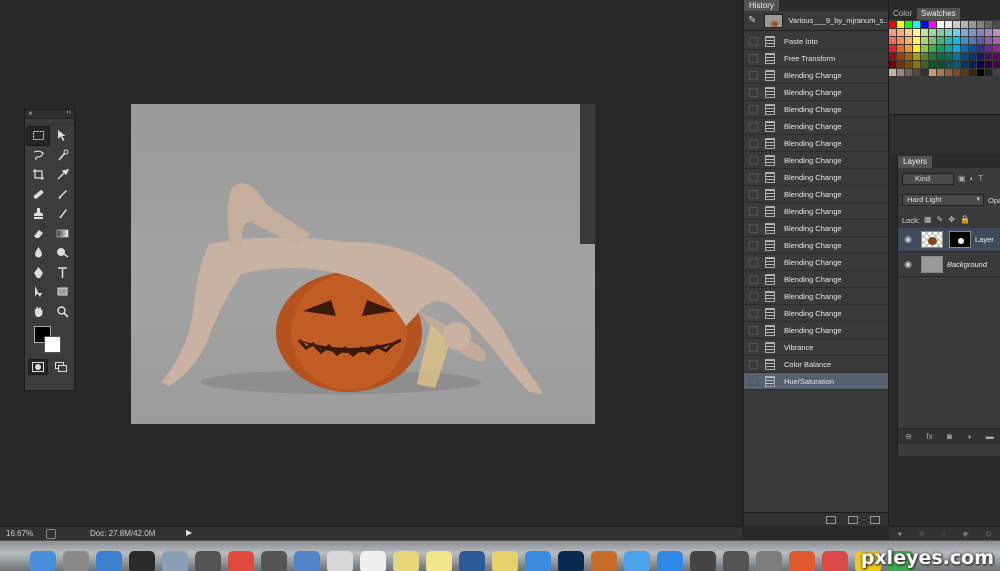 The image size is (1000, 571). I want to click on adjustment-icon: ◑, so click(968, 436).